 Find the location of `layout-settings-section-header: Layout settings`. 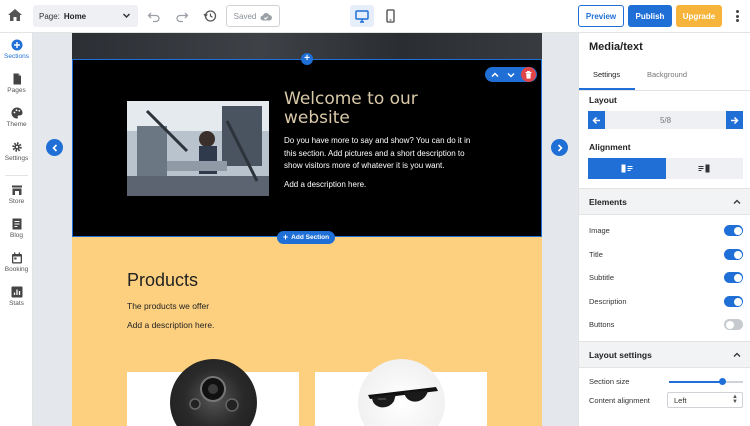

layout-settings-section-header: Layout settings is located at coordinates (664, 354).